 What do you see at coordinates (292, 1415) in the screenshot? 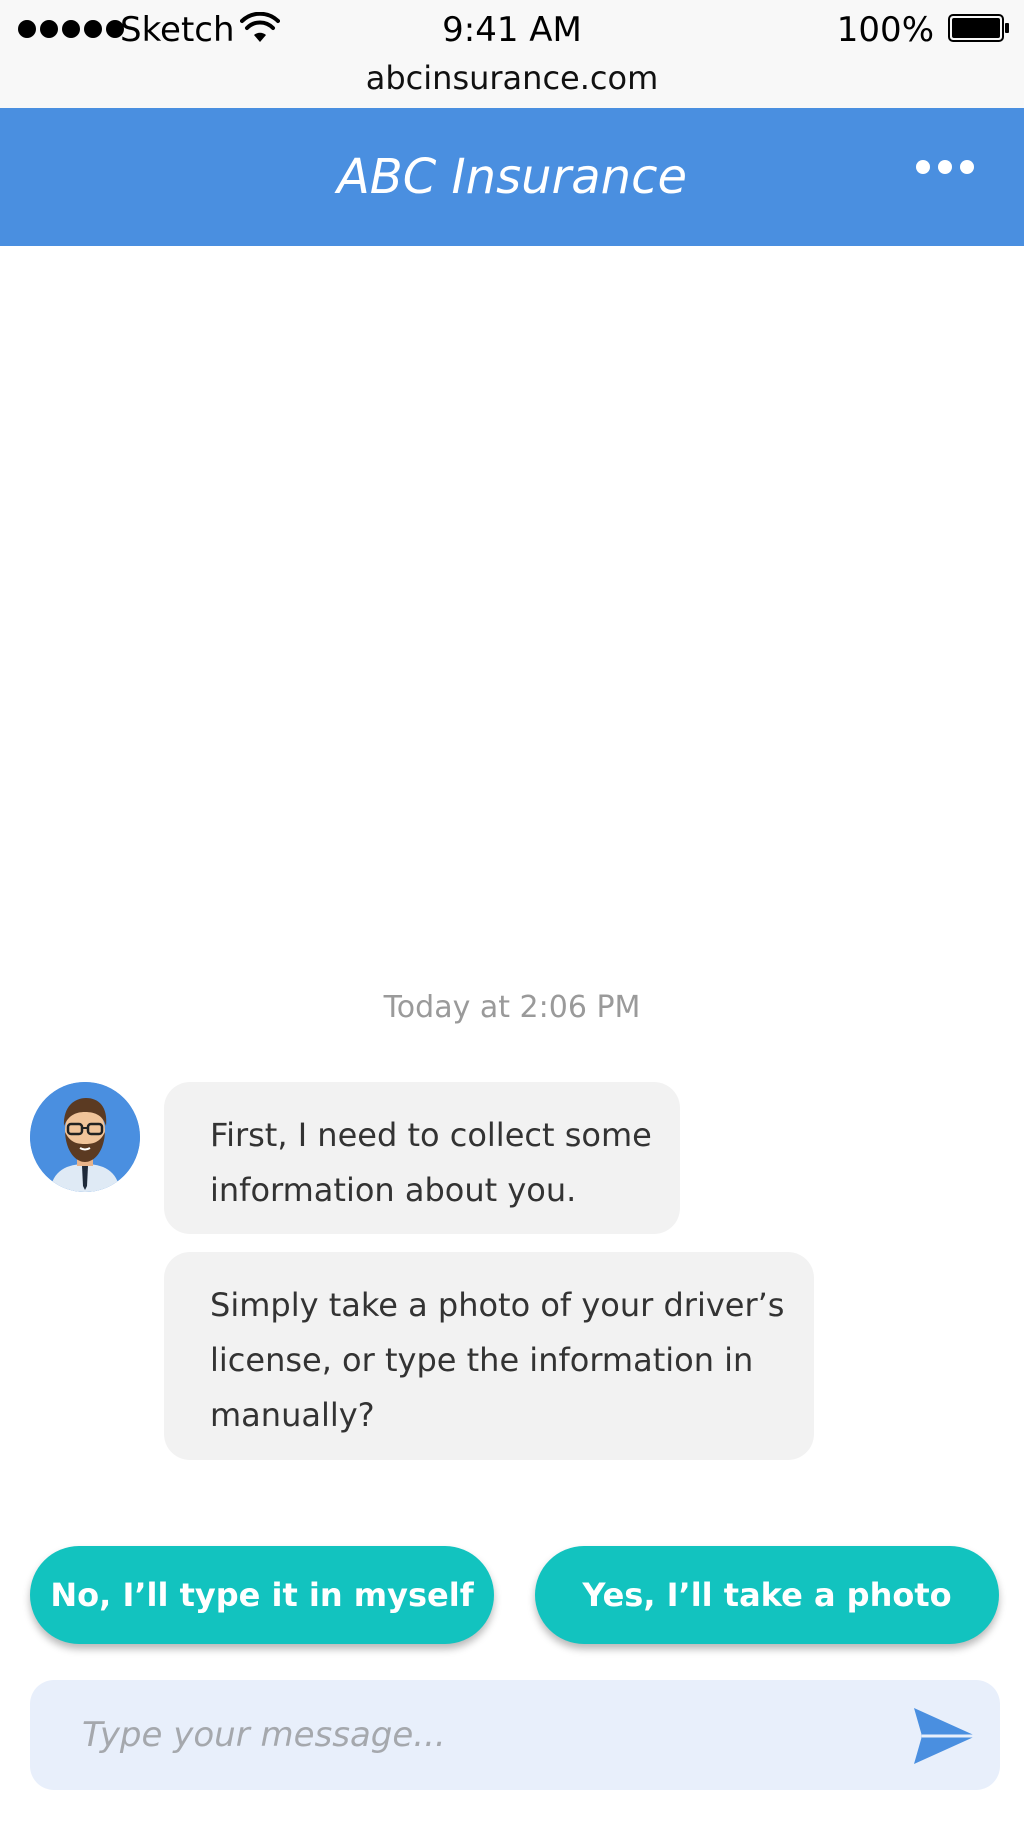
I see `message-text-line: manually?` at bounding box center [292, 1415].